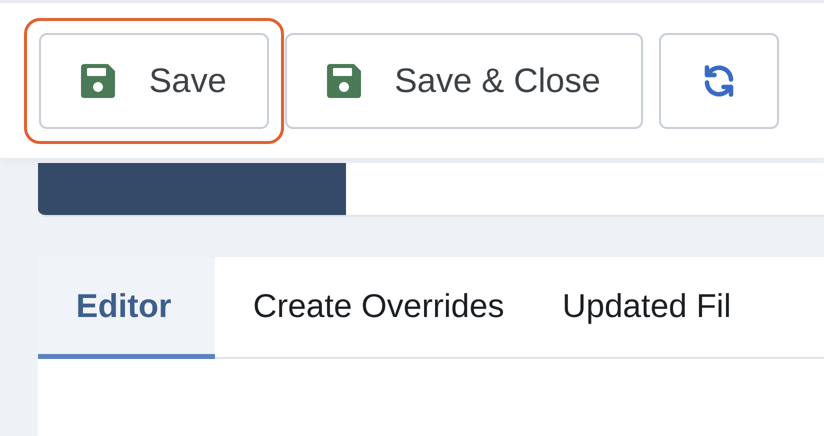 The height and width of the screenshot is (436, 824). What do you see at coordinates (369, 308) in the screenshot?
I see `tab: Create Overrides` at bounding box center [369, 308].